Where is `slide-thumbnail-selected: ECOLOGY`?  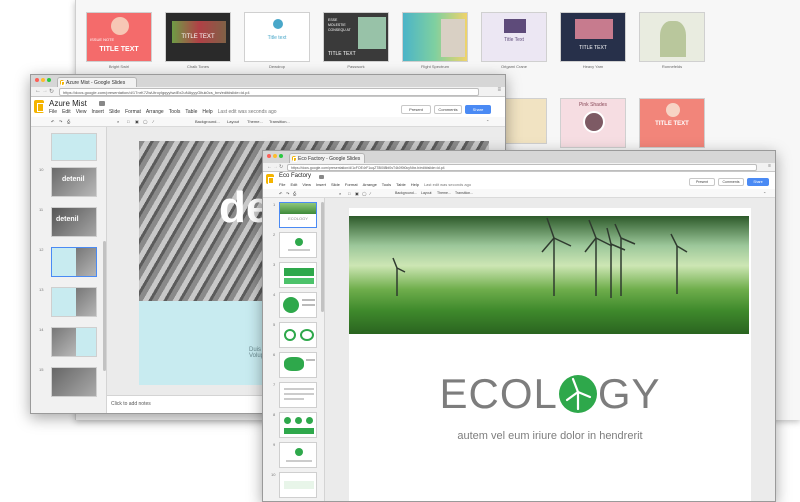
slide-thumbnail-selected: ECOLOGY is located at coordinates (298, 215).